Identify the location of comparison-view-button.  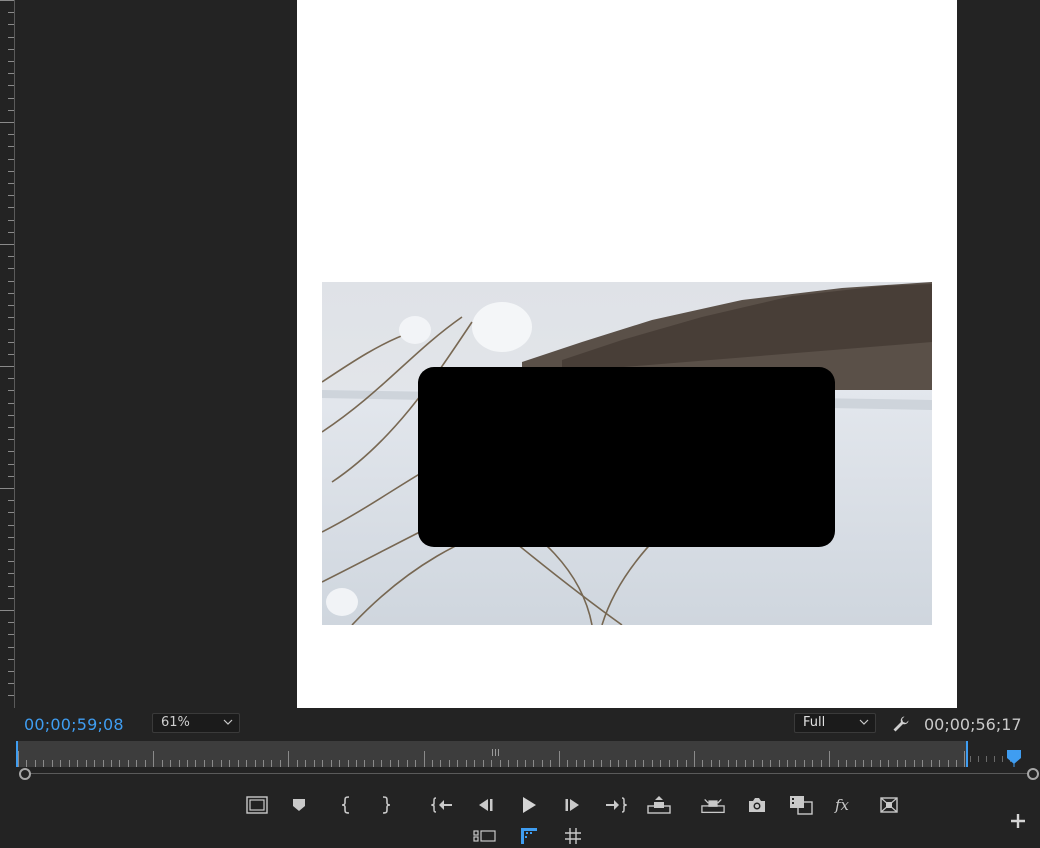
(801, 805).